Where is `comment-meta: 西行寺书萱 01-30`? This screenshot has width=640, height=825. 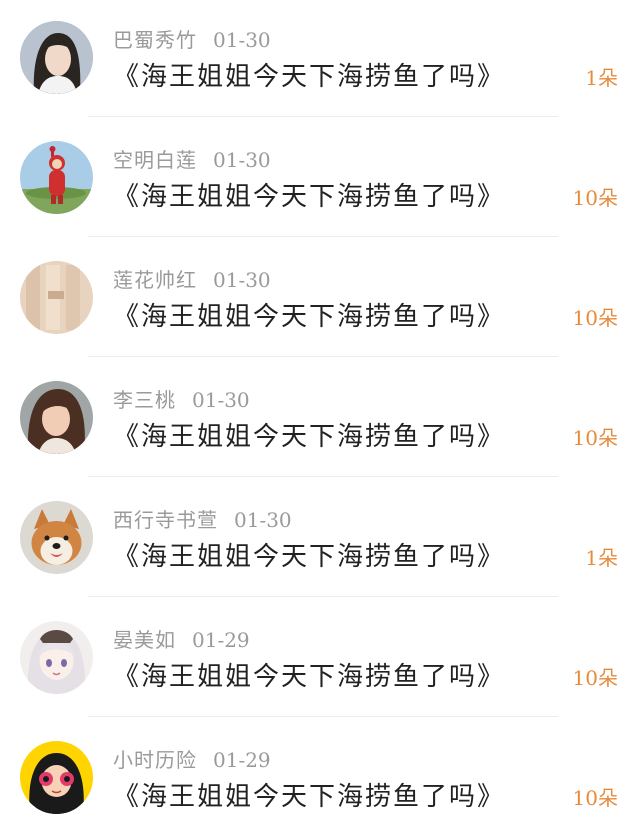 comment-meta: 西行寺书萱 01-30 is located at coordinates (202, 518).